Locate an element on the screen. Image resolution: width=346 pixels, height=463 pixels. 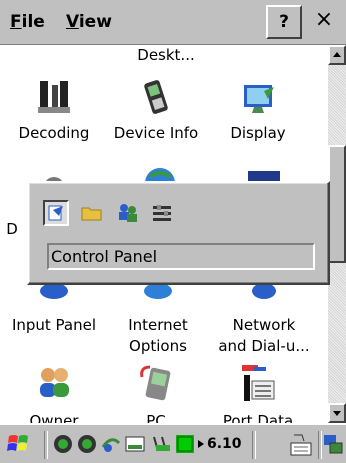
network-icon is located at coordinates (264, 292).